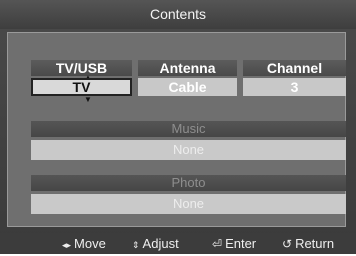 The height and width of the screenshot is (256, 356). I want to click on antenna-header: Antenna, so click(187, 68).